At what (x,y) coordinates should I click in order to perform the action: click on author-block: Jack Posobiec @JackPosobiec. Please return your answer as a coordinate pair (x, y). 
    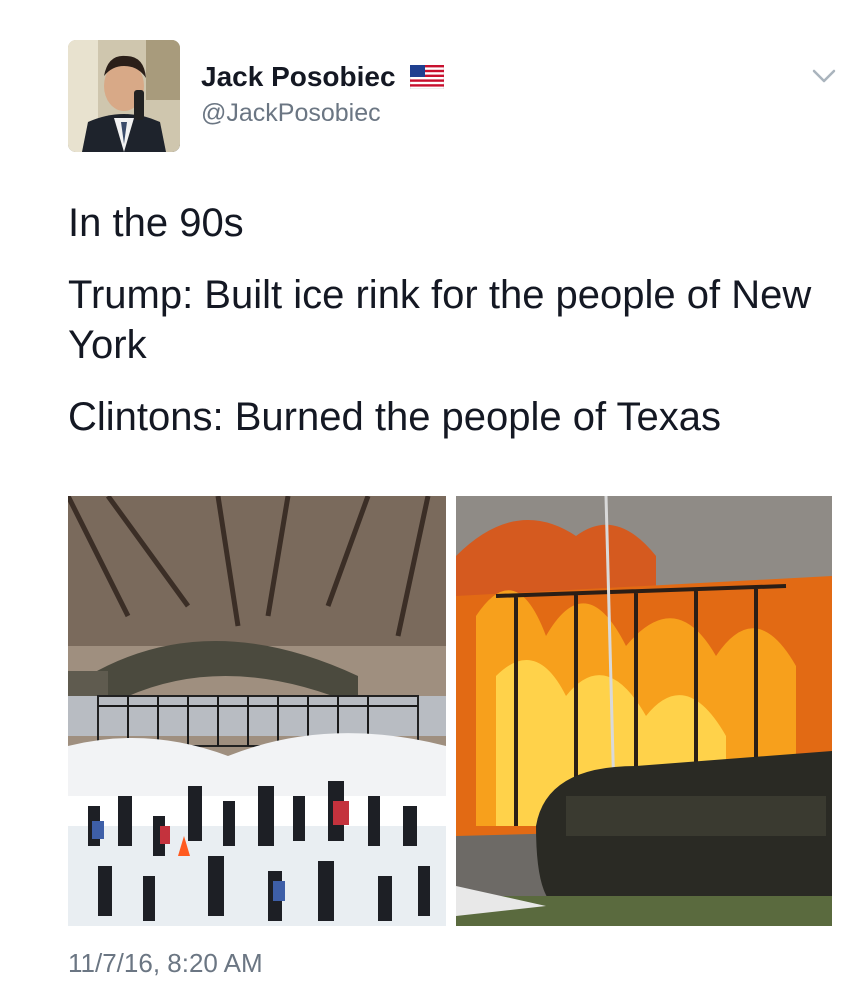
    Looking at the image, I should click on (323, 94).